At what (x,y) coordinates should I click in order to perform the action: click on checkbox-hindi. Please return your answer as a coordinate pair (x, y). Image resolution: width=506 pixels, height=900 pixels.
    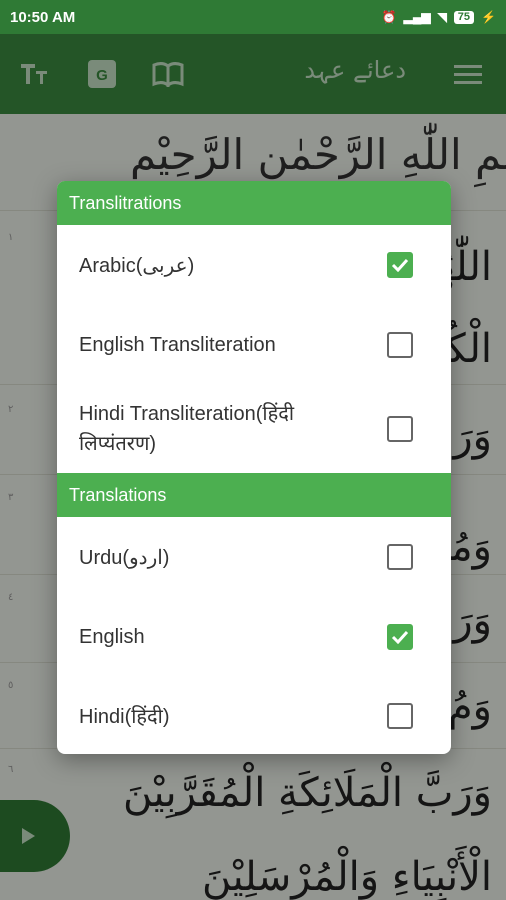
    Looking at the image, I should click on (400, 715).